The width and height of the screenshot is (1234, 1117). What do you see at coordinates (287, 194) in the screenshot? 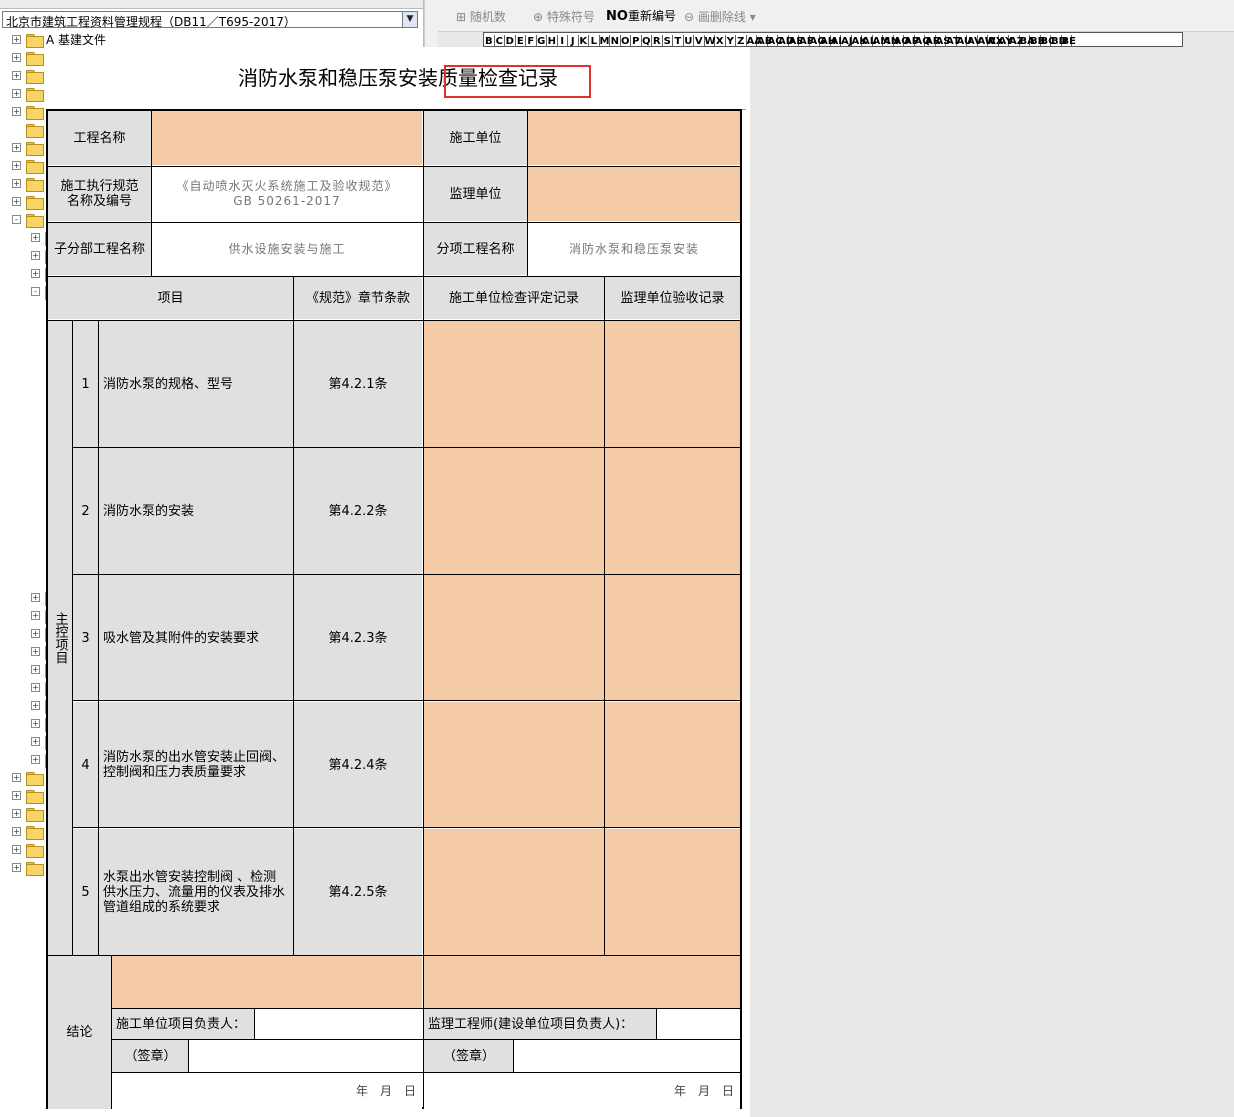
I see `spec-value: 《自动喷水灭火系统施工及验收规范》 GB 50261-2017` at bounding box center [287, 194].